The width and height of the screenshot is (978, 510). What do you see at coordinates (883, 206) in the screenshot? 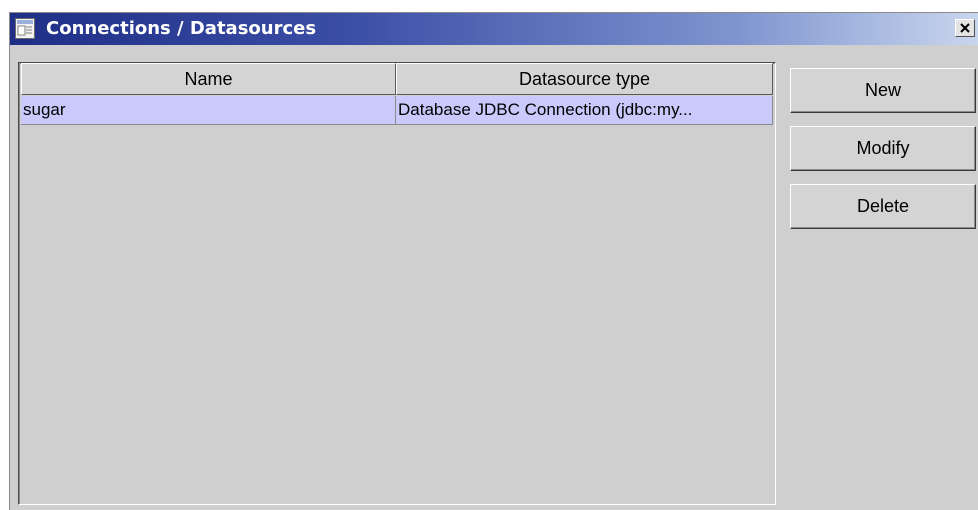
I see `delete-button: Delete` at bounding box center [883, 206].